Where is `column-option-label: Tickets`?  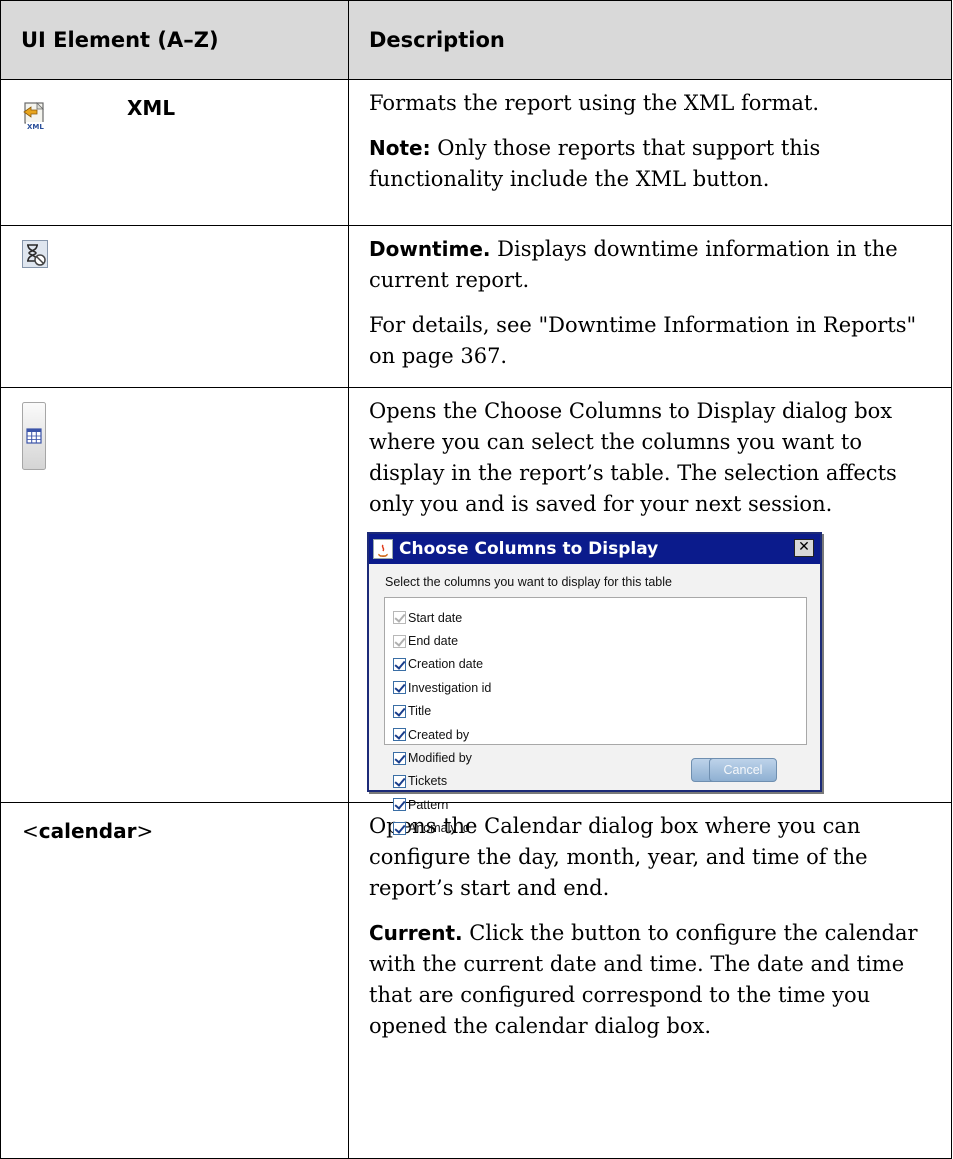 column-option-label: Tickets is located at coordinates (428, 781).